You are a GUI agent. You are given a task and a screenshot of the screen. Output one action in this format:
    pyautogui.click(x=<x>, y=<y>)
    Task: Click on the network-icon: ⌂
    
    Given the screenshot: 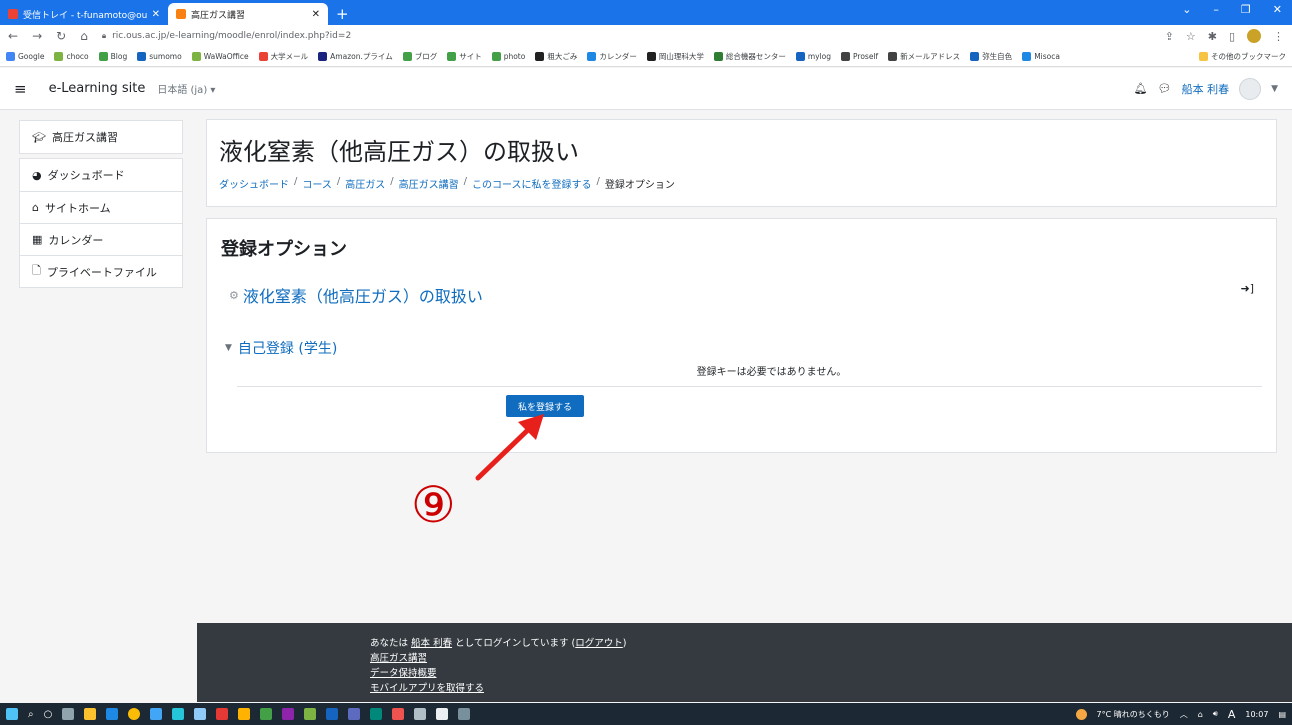 What is the action you would take?
    pyautogui.click(x=1200, y=714)
    